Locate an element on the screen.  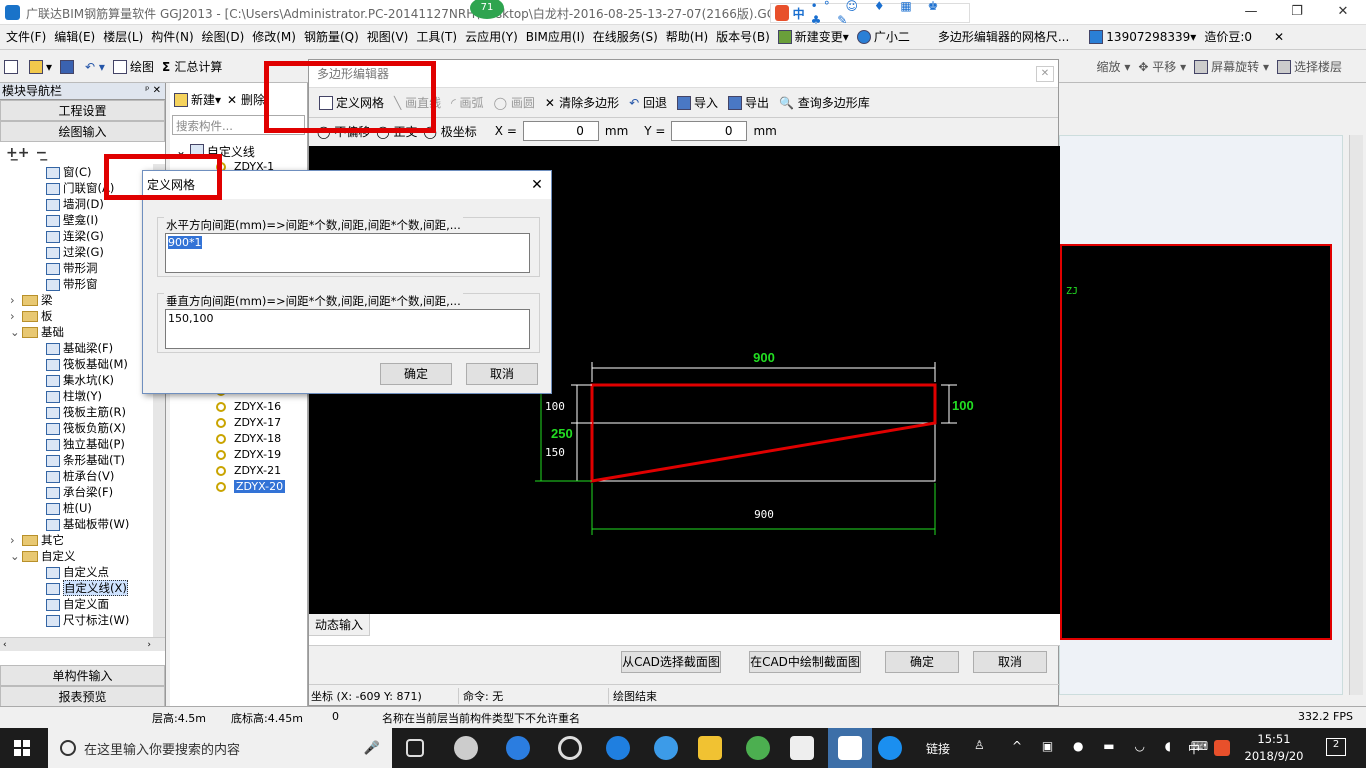
tree-item: 筏板负筋(X) is located at coordinates (76, 428).